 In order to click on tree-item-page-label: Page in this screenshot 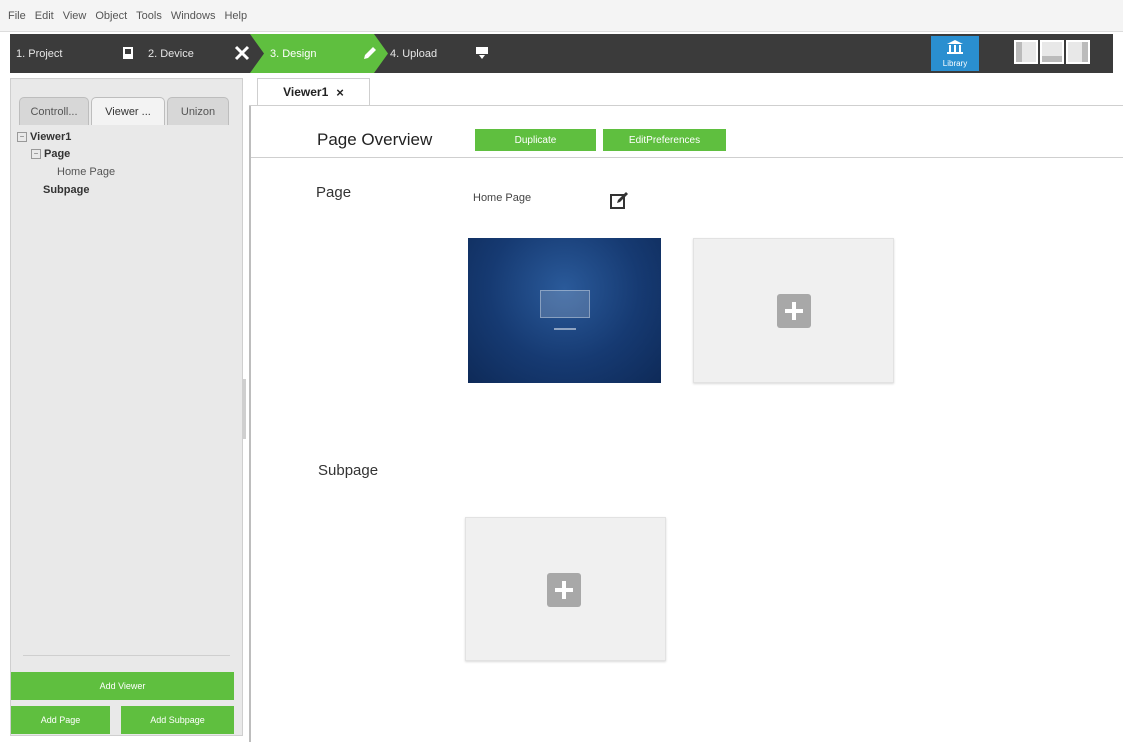, I will do `click(57, 154)`.